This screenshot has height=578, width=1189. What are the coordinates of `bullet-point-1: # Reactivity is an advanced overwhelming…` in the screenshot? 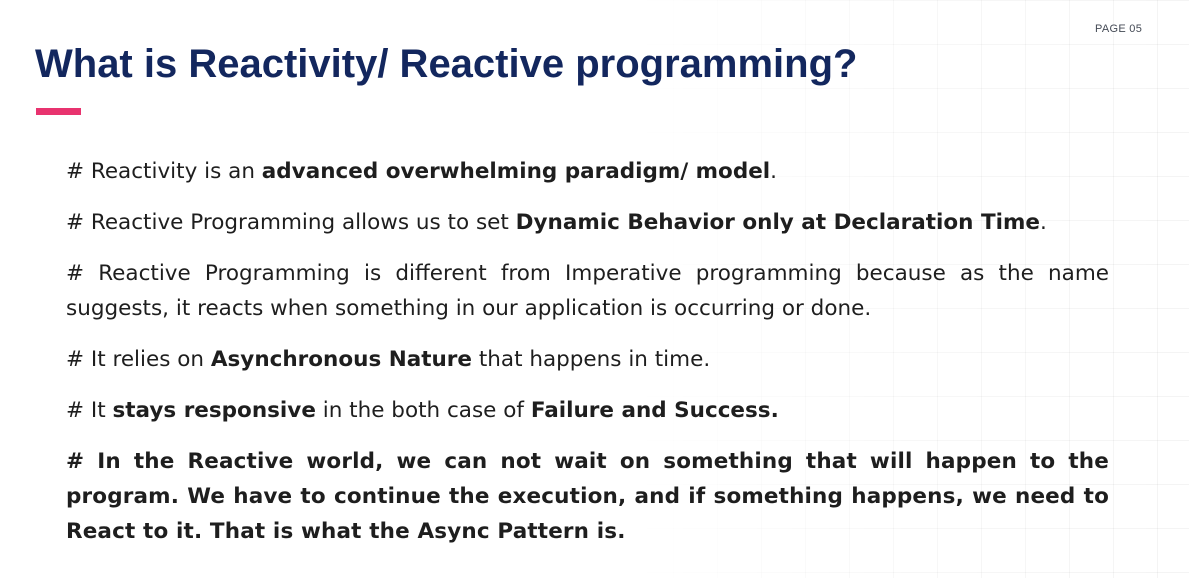 It's located at (587, 171).